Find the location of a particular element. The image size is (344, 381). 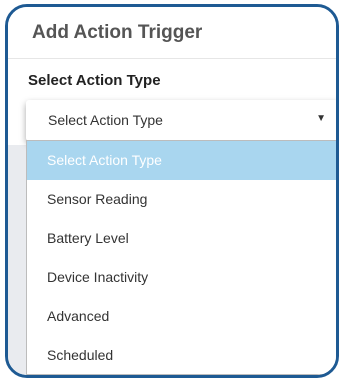

dialog-header: Add Action Trigger is located at coordinates (172, 33).